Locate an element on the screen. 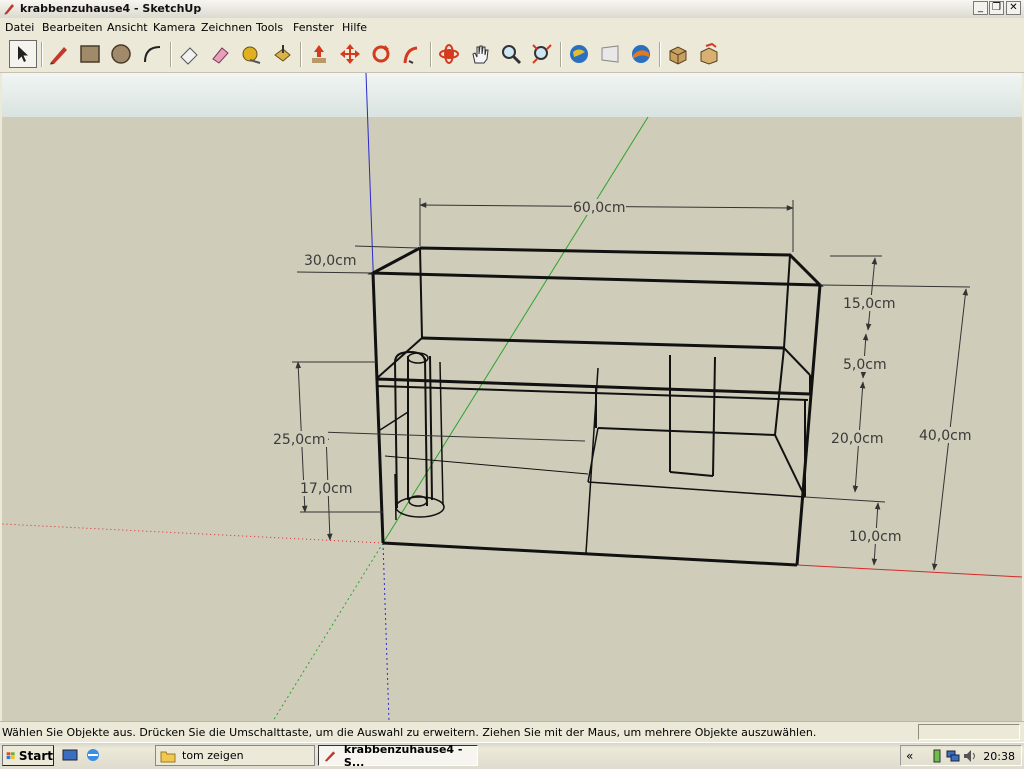 The image size is (1024, 769). orbit-tool-button is located at coordinates (449, 54).